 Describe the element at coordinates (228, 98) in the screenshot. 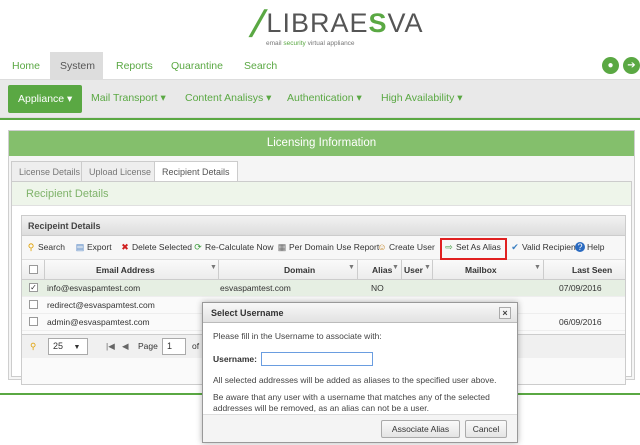

I see `menu-content-analisys: Content Analisys ▾` at that location.